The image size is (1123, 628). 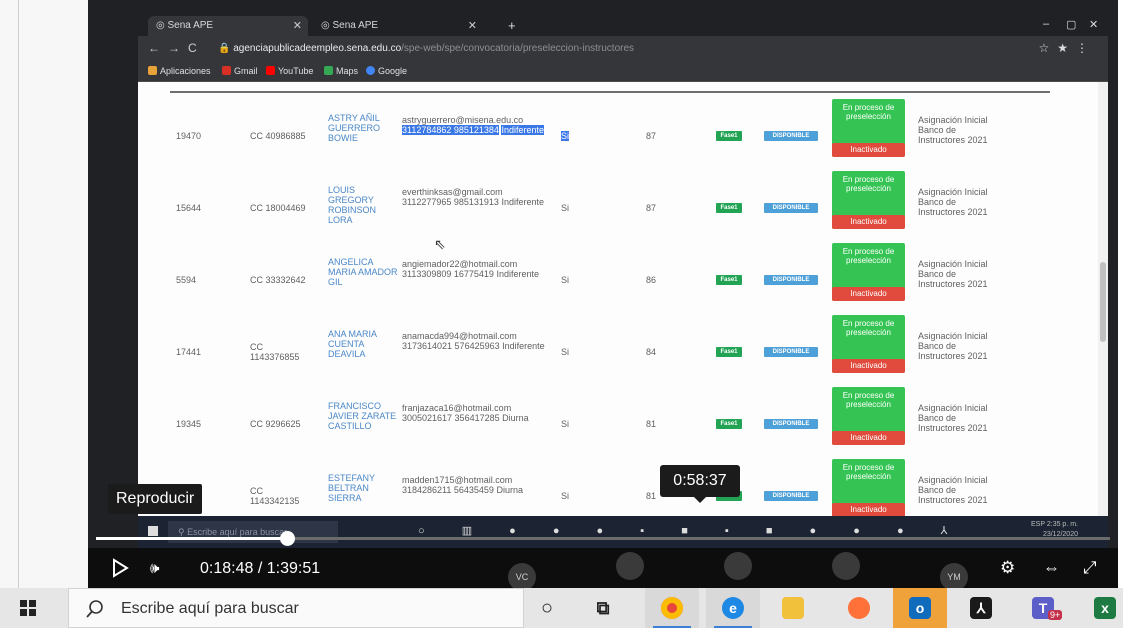 I want to click on row-name-link: ESTEFANY BELTRAN SIERRA, so click(x=363, y=488).